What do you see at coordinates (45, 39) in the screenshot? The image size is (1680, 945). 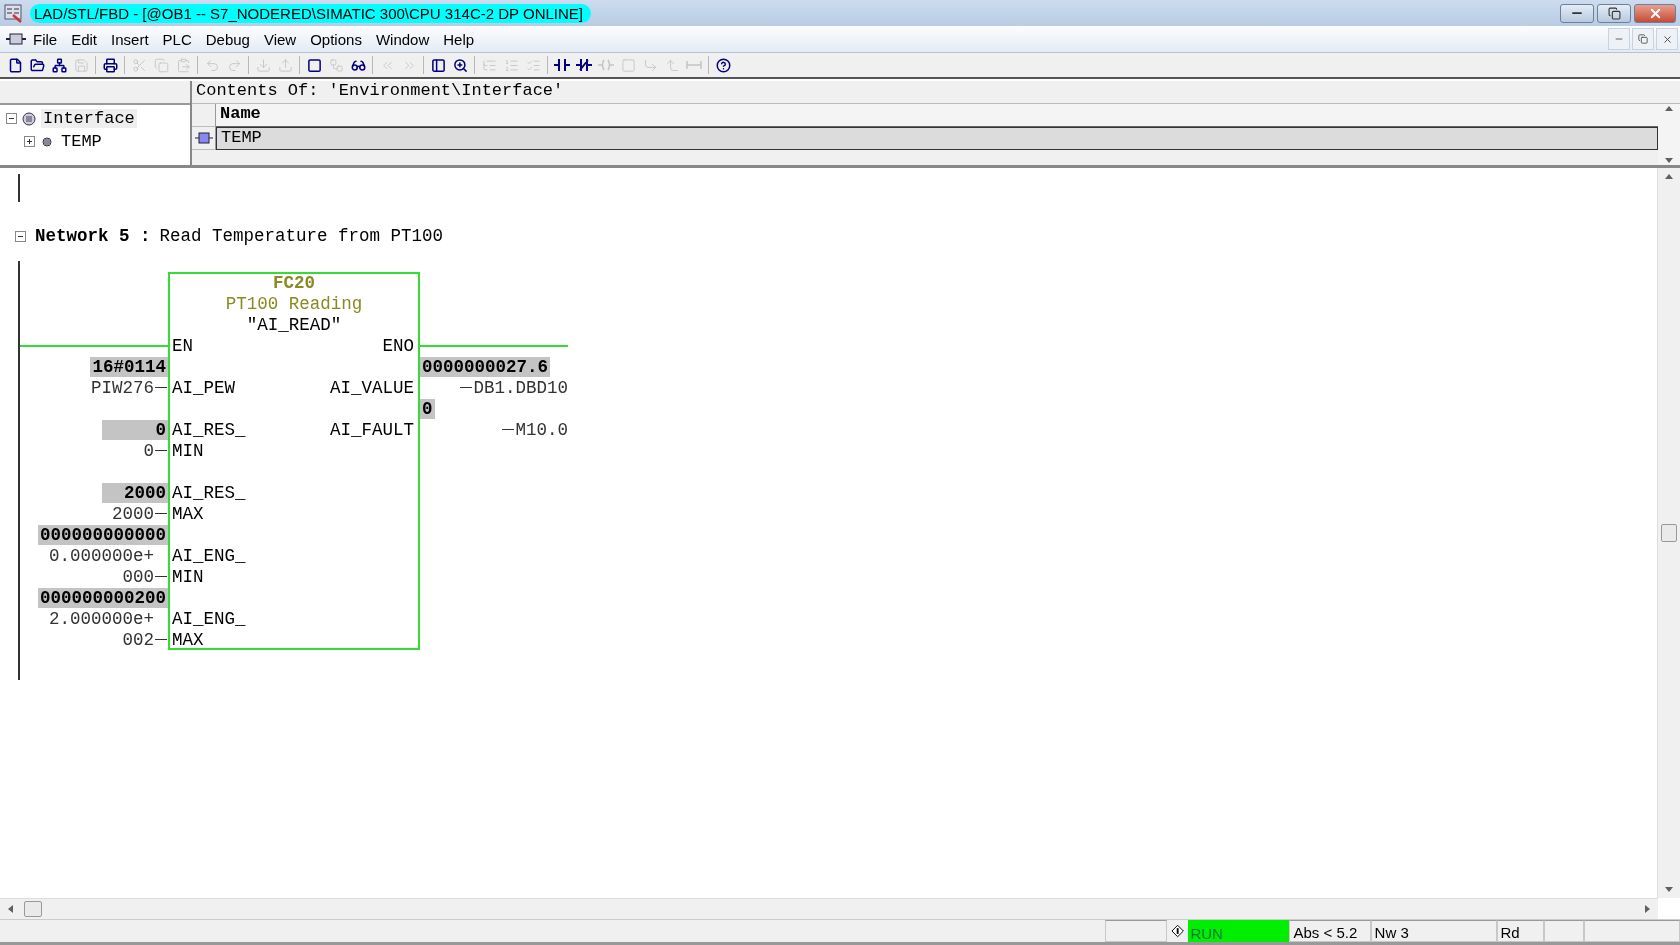 I see `menu-item: File` at bounding box center [45, 39].